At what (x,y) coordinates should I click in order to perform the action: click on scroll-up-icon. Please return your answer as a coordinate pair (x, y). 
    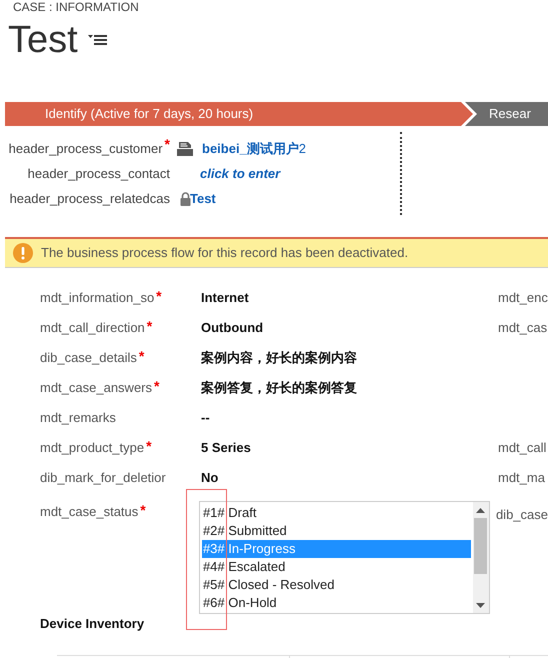
    Looking at the image, I should click on (481, 510).